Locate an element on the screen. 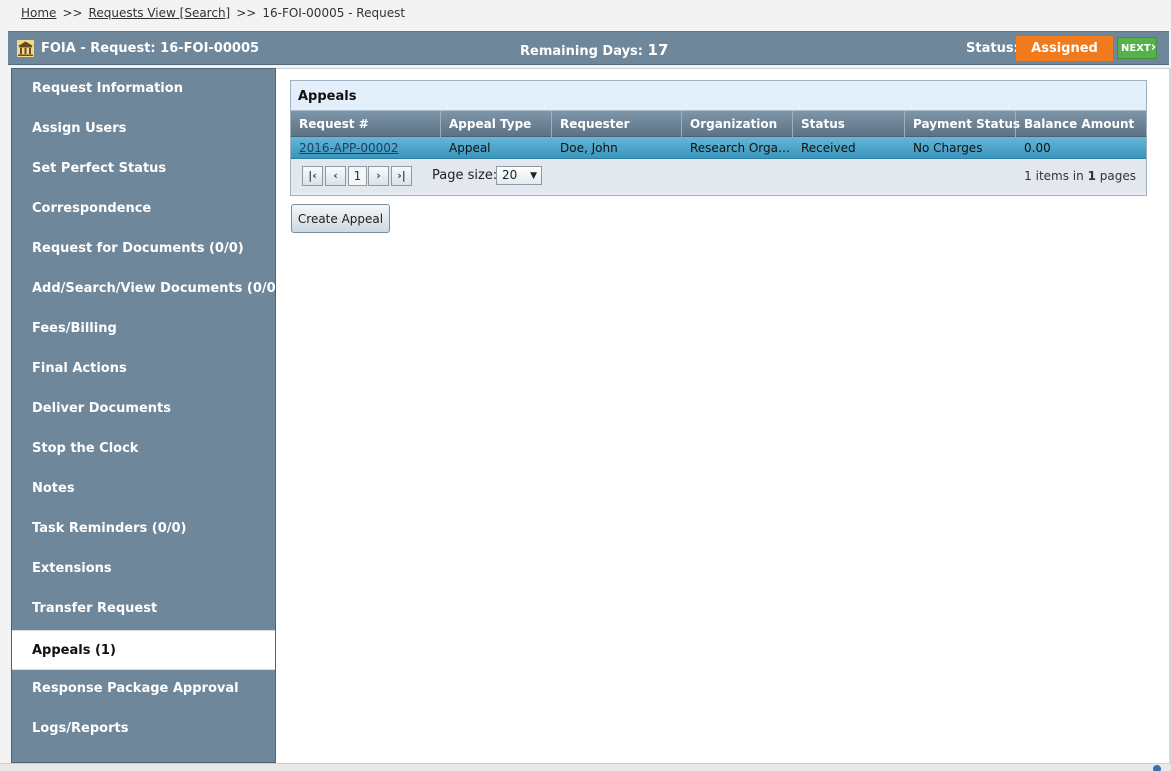 The width and height of the screenshot is (1171, 771). pager-info: 1 items in 1 pages is located at coordinates (1080, 176).